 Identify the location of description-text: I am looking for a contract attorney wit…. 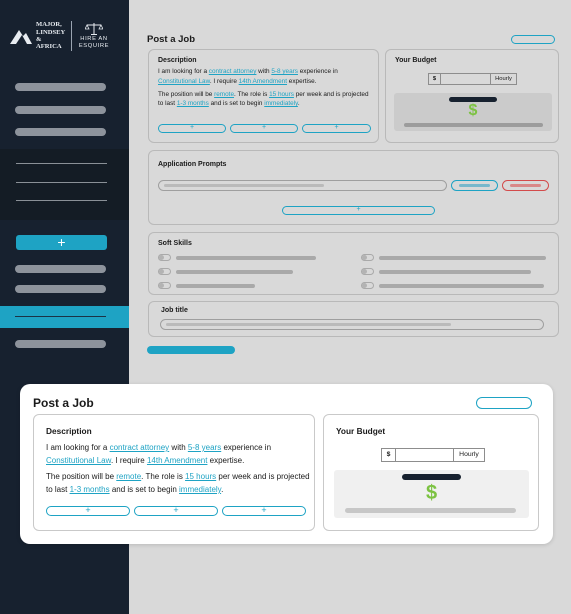
(263, 88).